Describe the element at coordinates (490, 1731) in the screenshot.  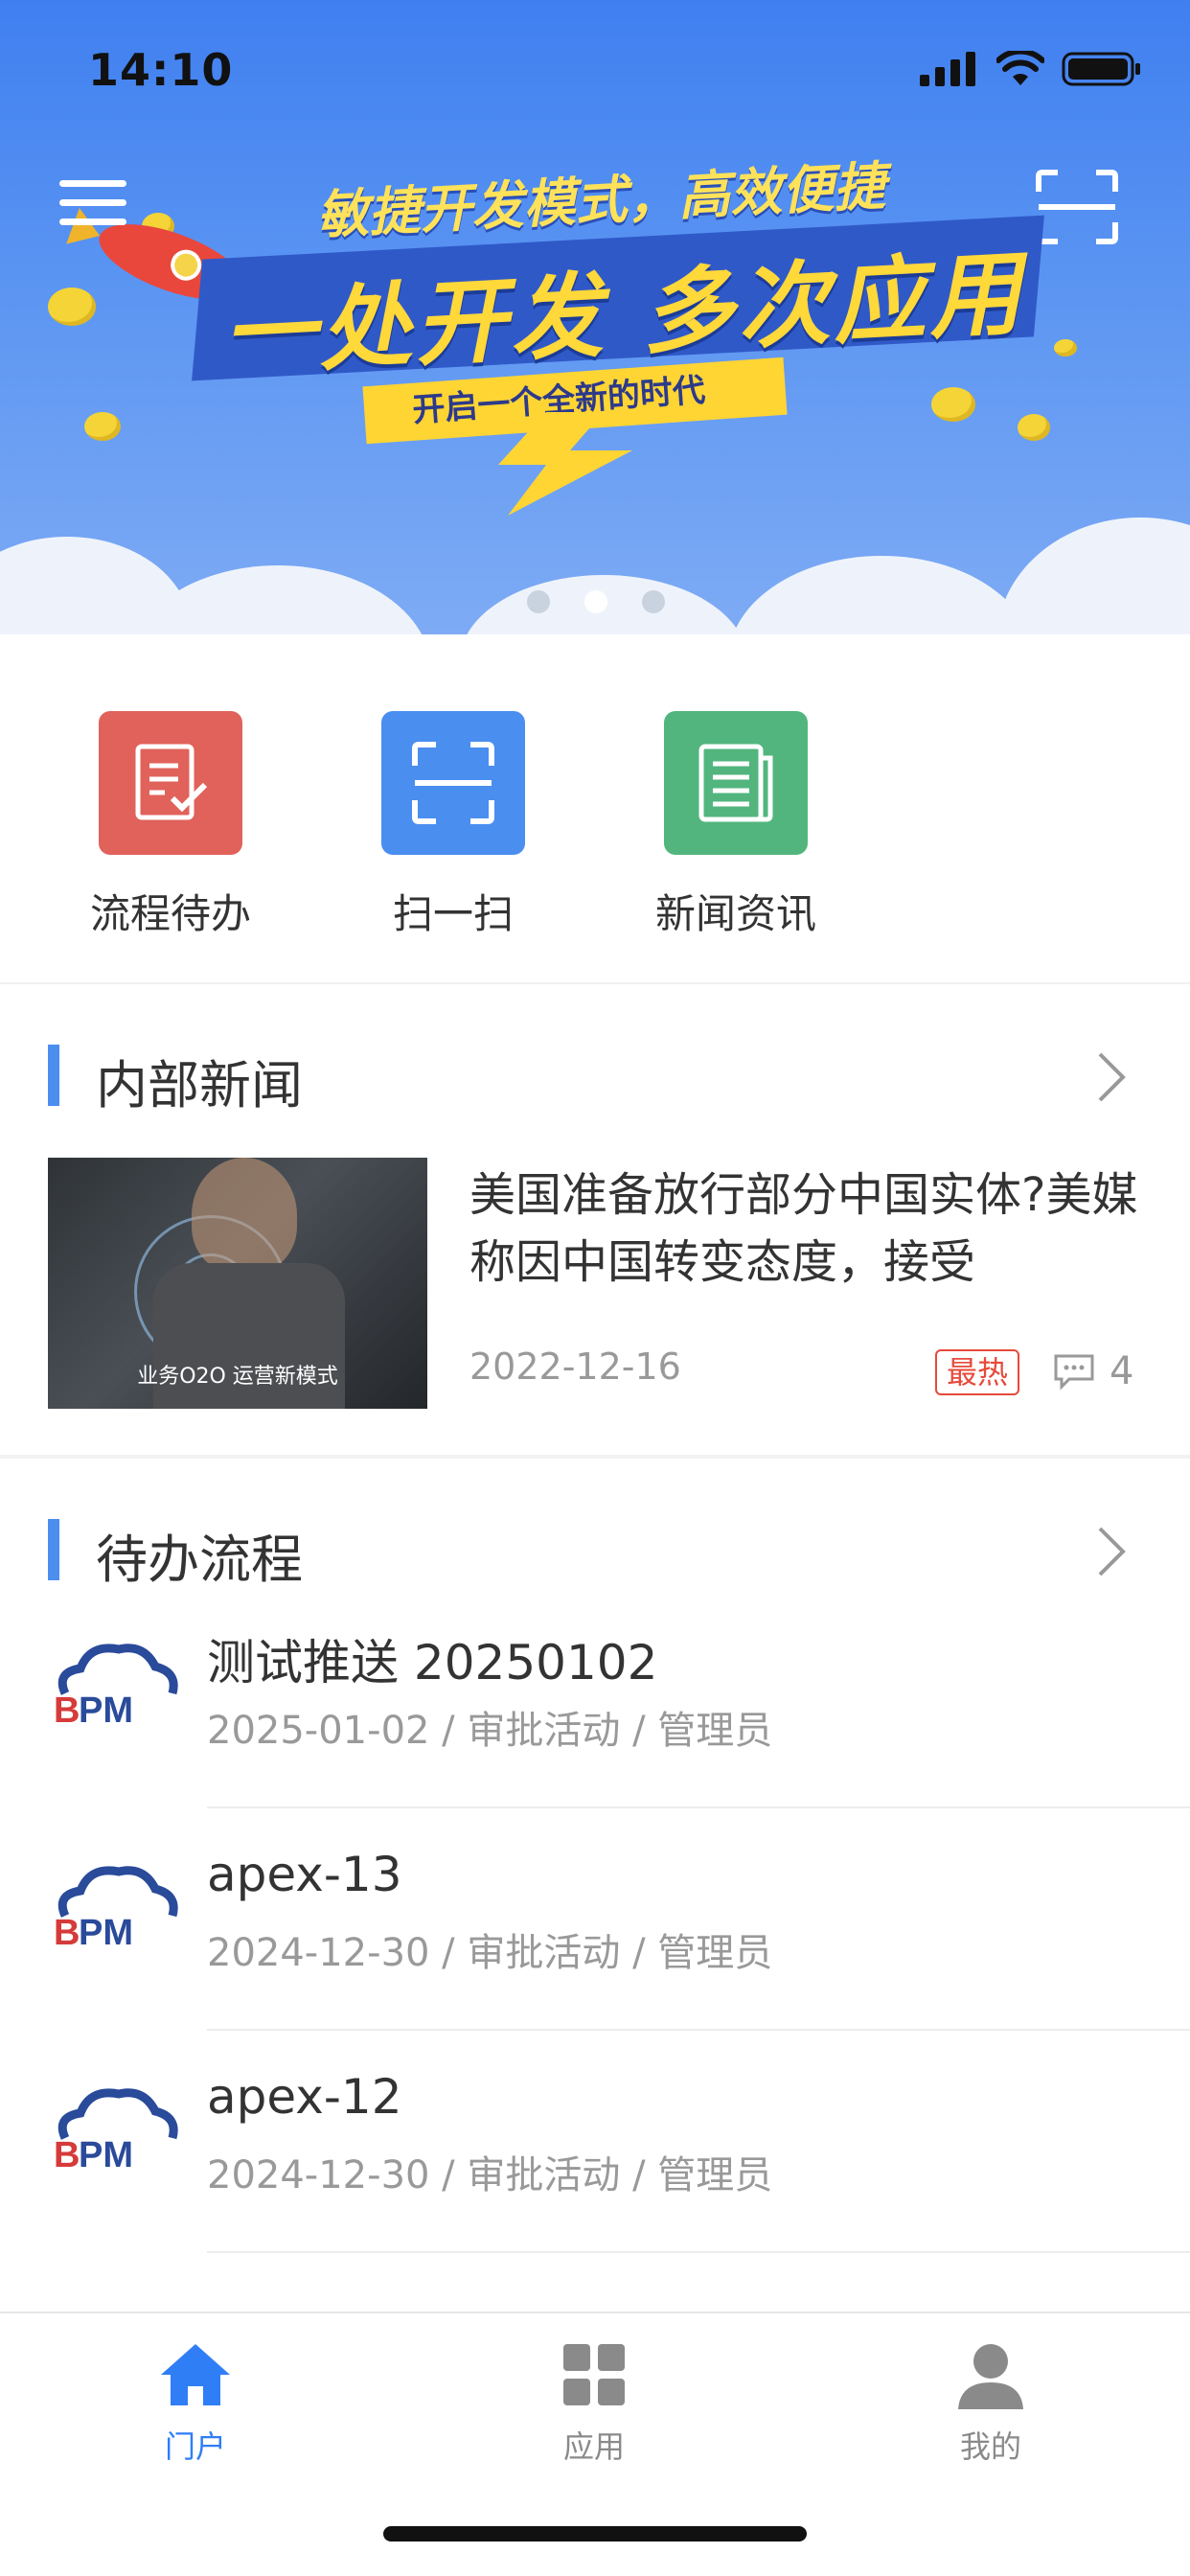
I see `todo-meta: 2025-01-02 / 审批活动 / 管理员` at that location.